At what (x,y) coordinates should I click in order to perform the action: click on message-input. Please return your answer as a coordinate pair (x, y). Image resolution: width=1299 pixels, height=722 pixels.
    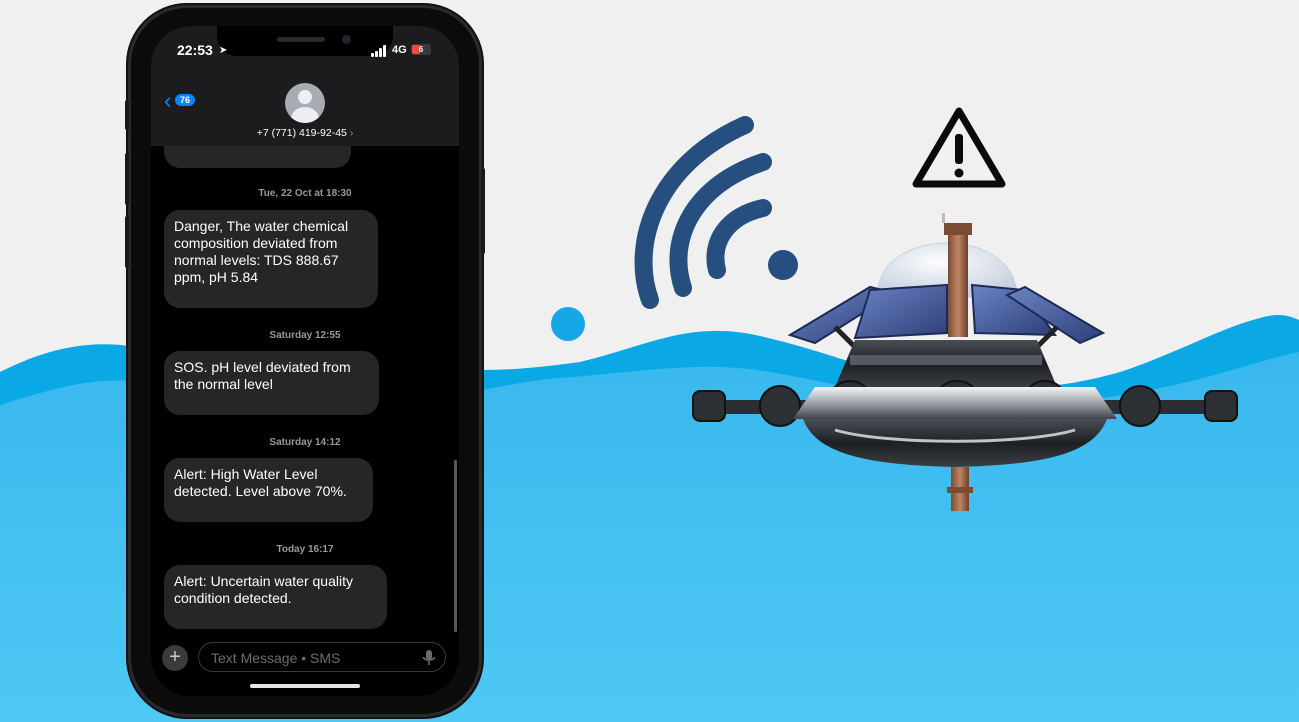
    Looking at the image, I should click on (311, 658).